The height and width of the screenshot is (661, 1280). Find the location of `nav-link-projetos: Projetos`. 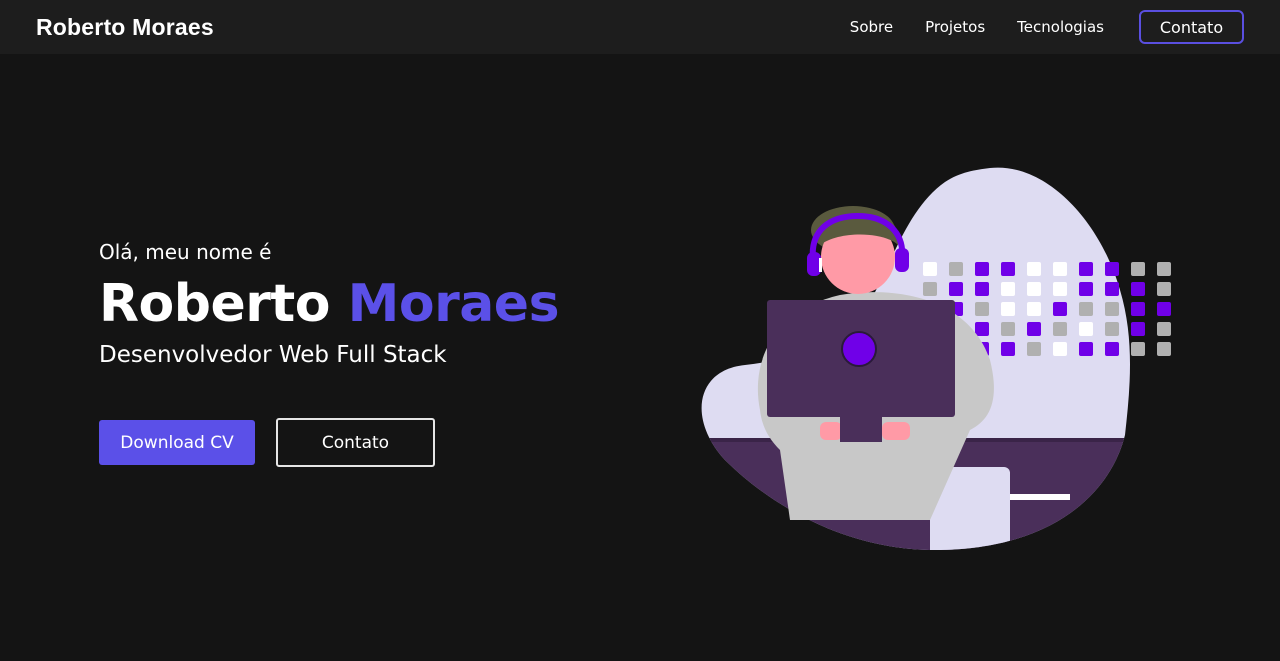

nav-link-projetos: Projetos is located at coordinates (955, 27).